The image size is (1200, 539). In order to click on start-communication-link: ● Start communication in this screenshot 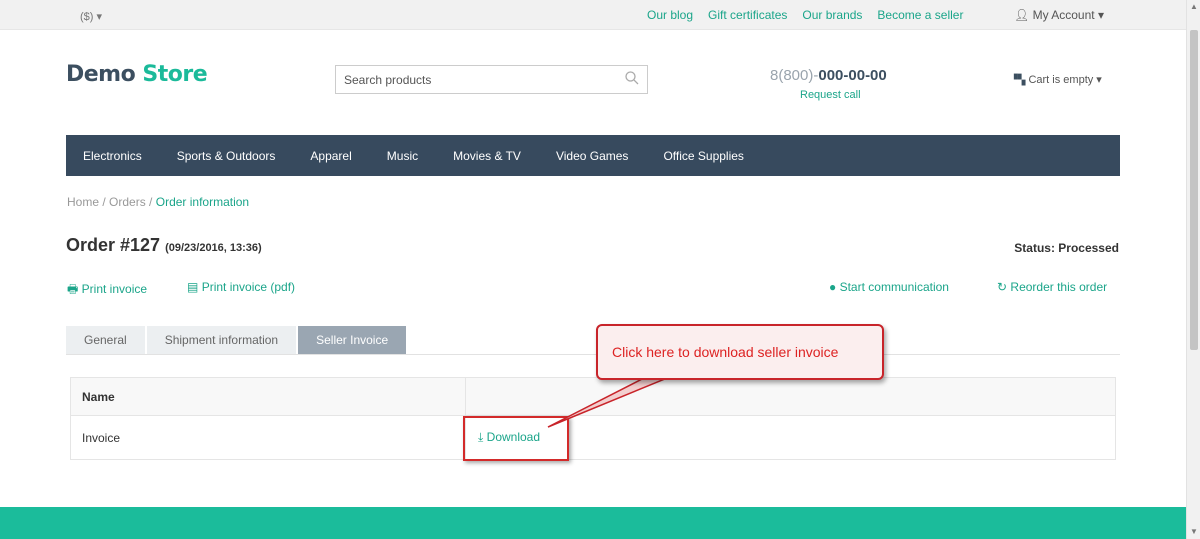, I will do `click(889, 287)`.